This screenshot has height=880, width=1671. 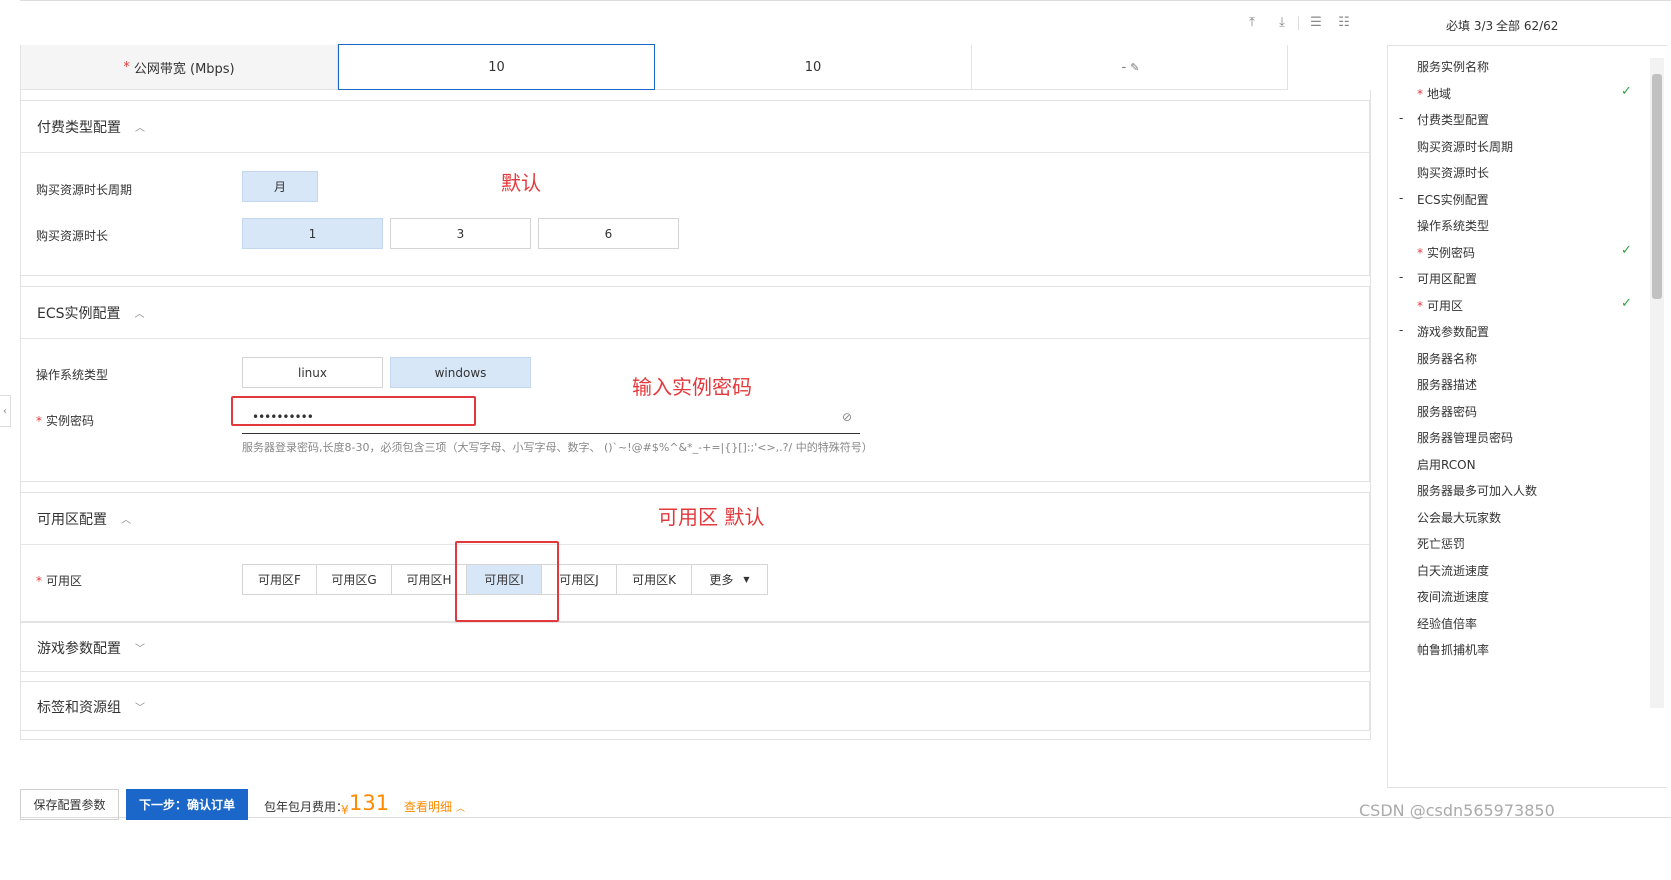 I want to click on nav-group-item: 可用区配置, so click(x=1447, y=278).